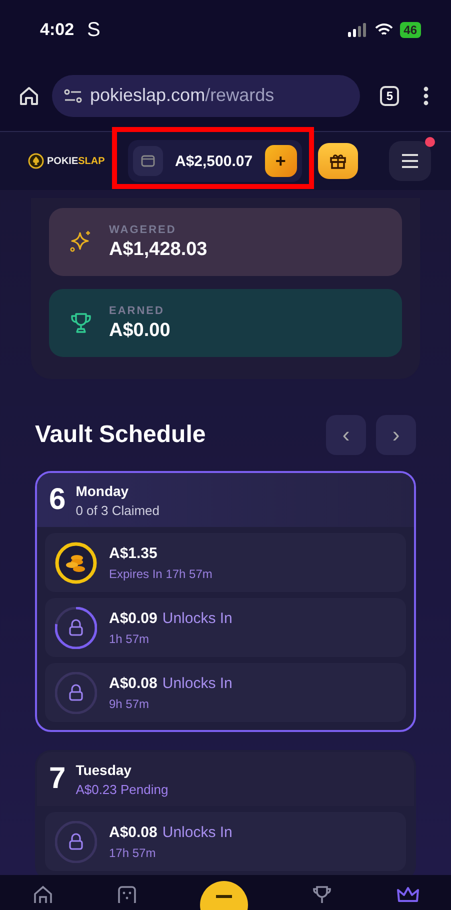 The image size is (451, 910). I want to click on reward-timer: 9h 57m, so click(129, 703).